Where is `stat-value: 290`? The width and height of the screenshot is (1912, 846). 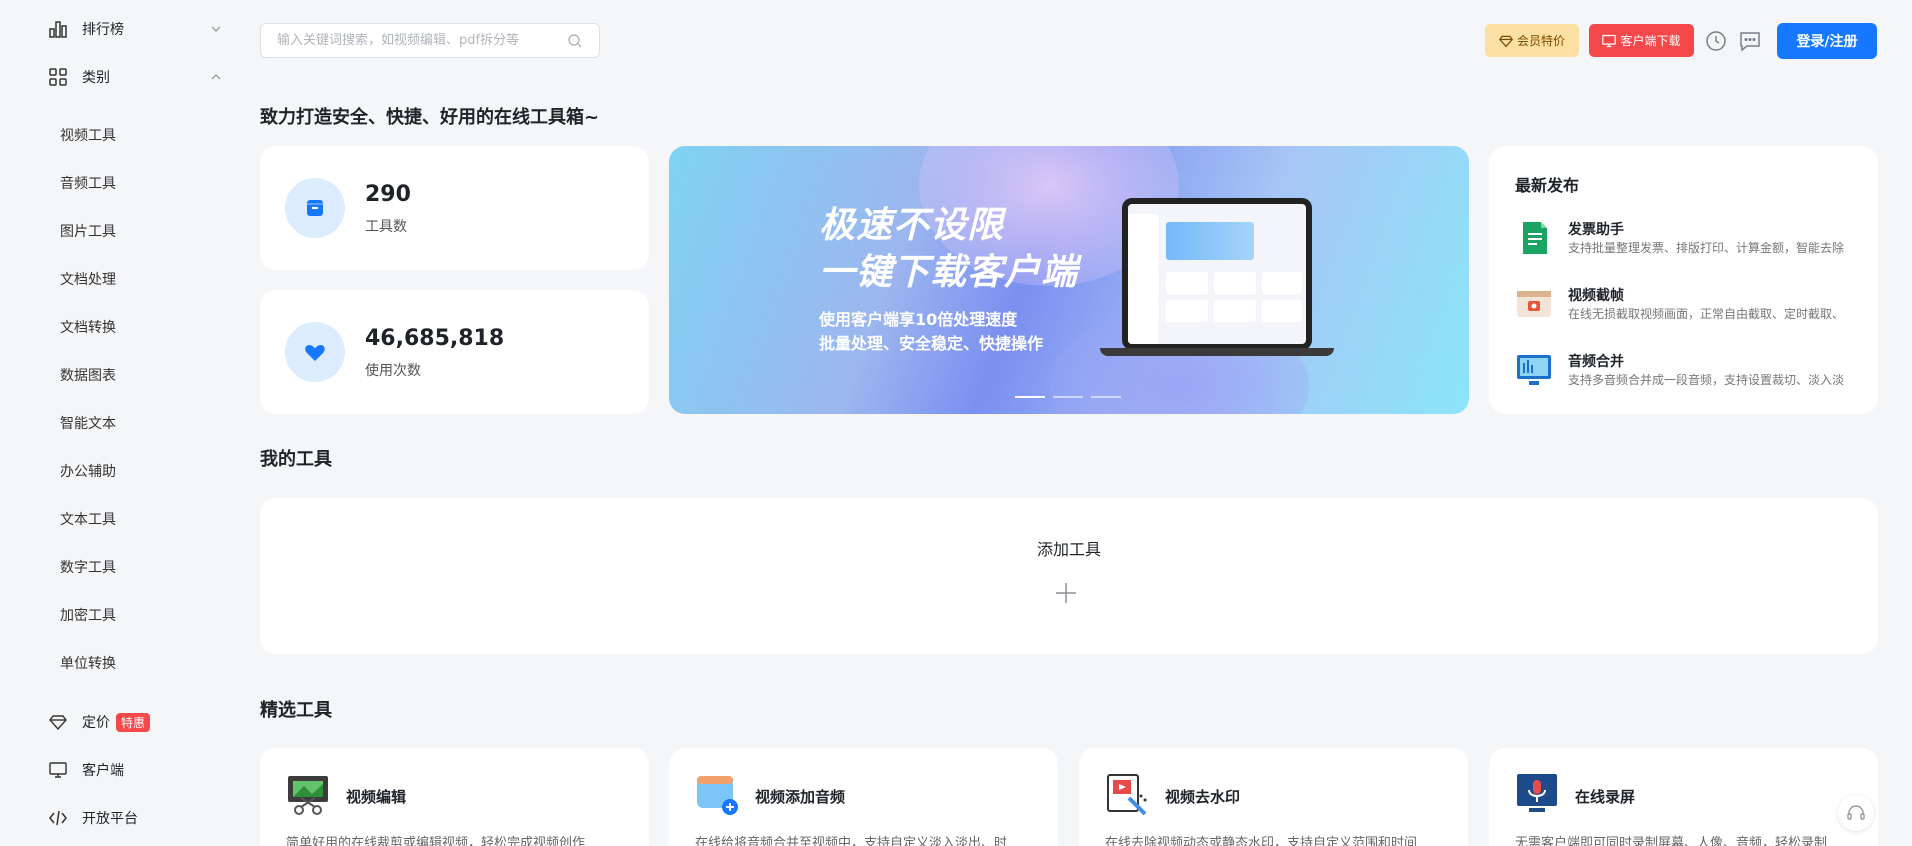
stat-value: 290 is located at coordinates (388, 194).